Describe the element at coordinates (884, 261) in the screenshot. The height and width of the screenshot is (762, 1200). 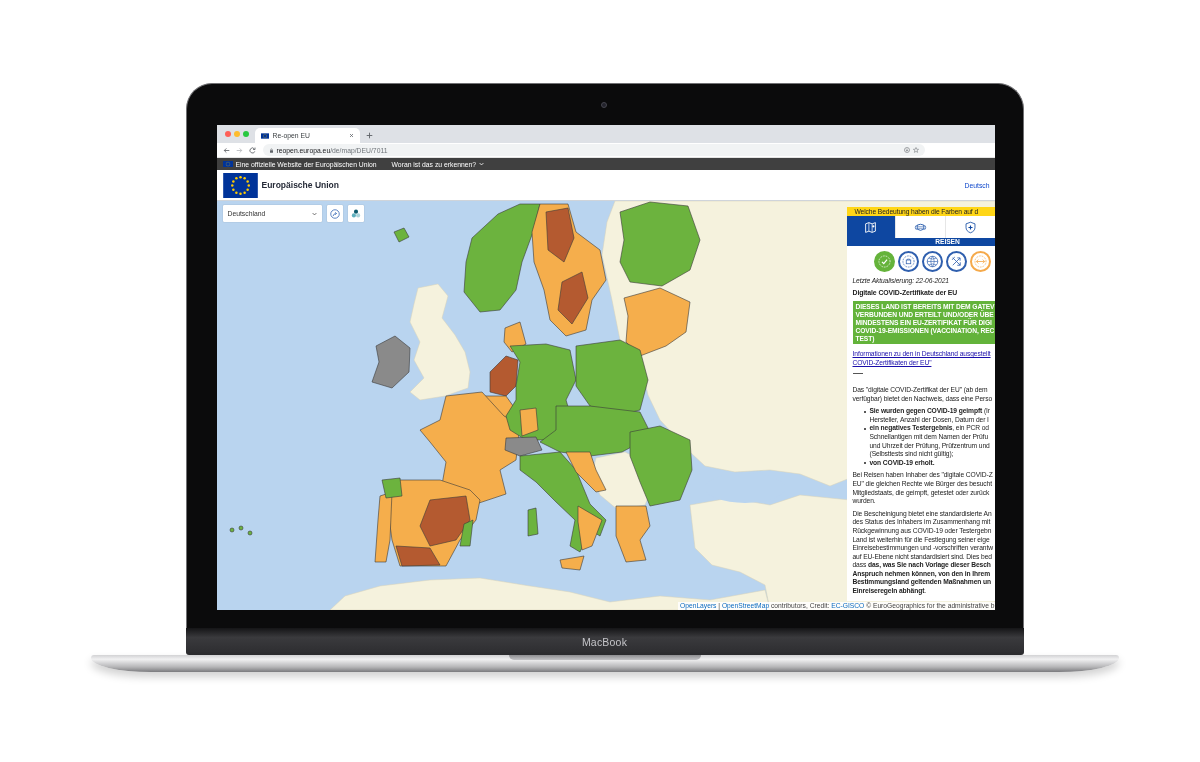
I see `check-badge-icon` at that location.